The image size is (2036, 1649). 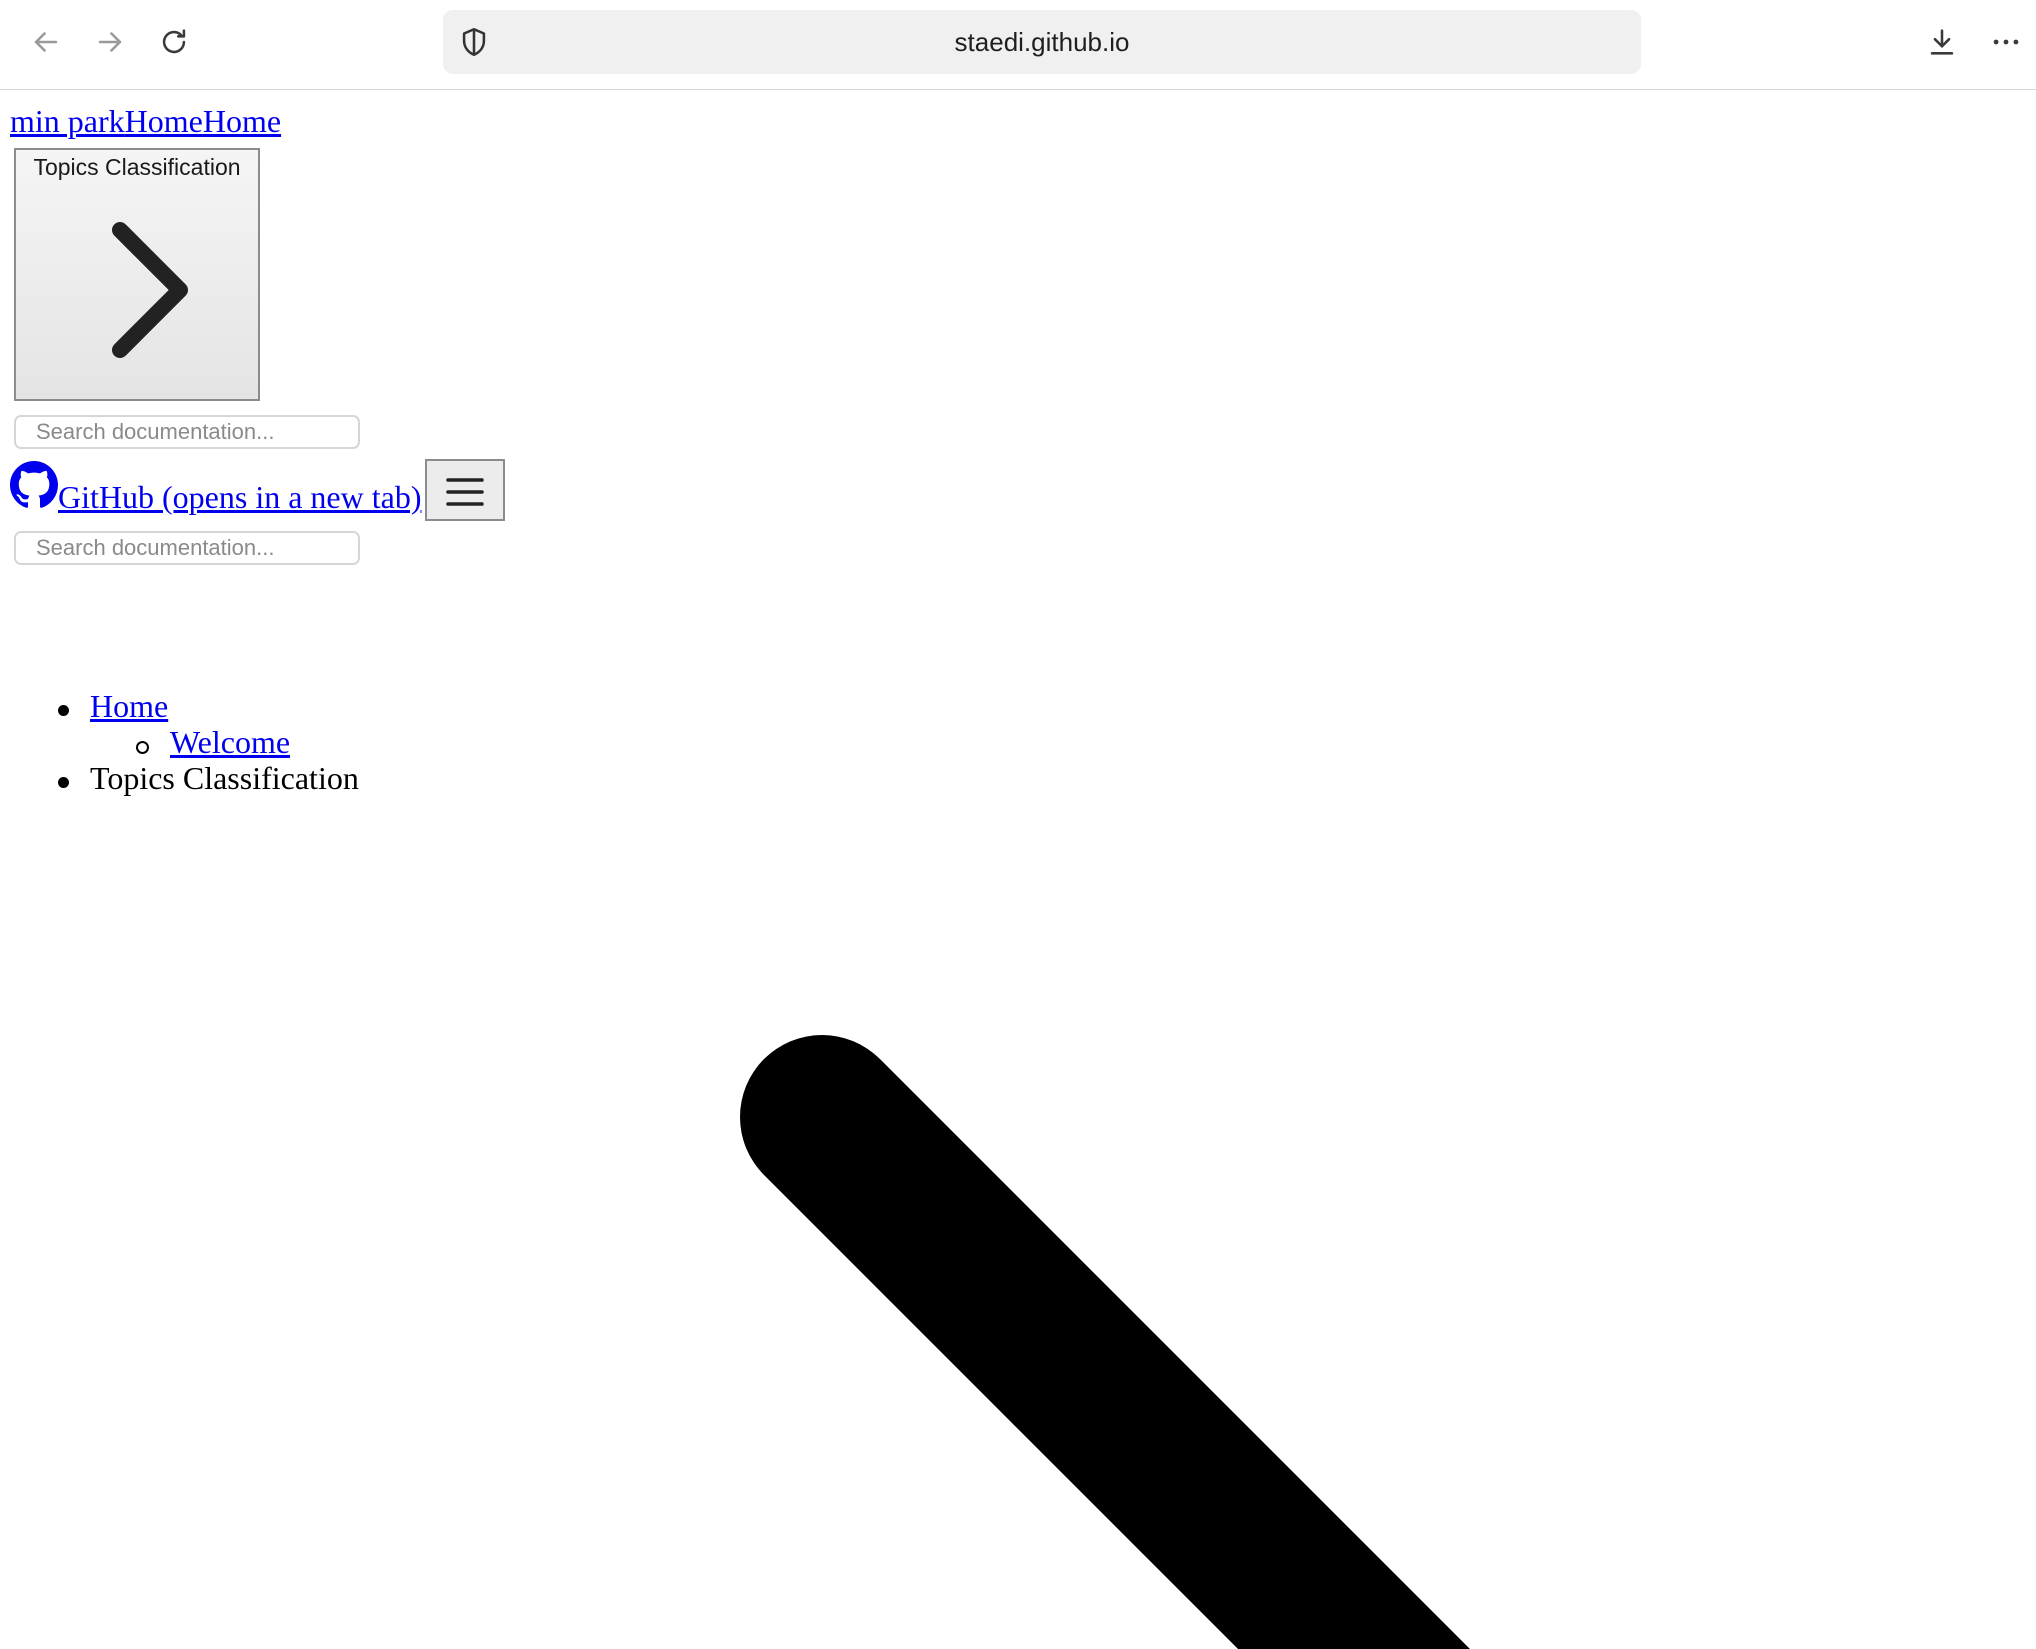 I want to click on brand-link: min parkHomeHome, so click(x=145, y=121).